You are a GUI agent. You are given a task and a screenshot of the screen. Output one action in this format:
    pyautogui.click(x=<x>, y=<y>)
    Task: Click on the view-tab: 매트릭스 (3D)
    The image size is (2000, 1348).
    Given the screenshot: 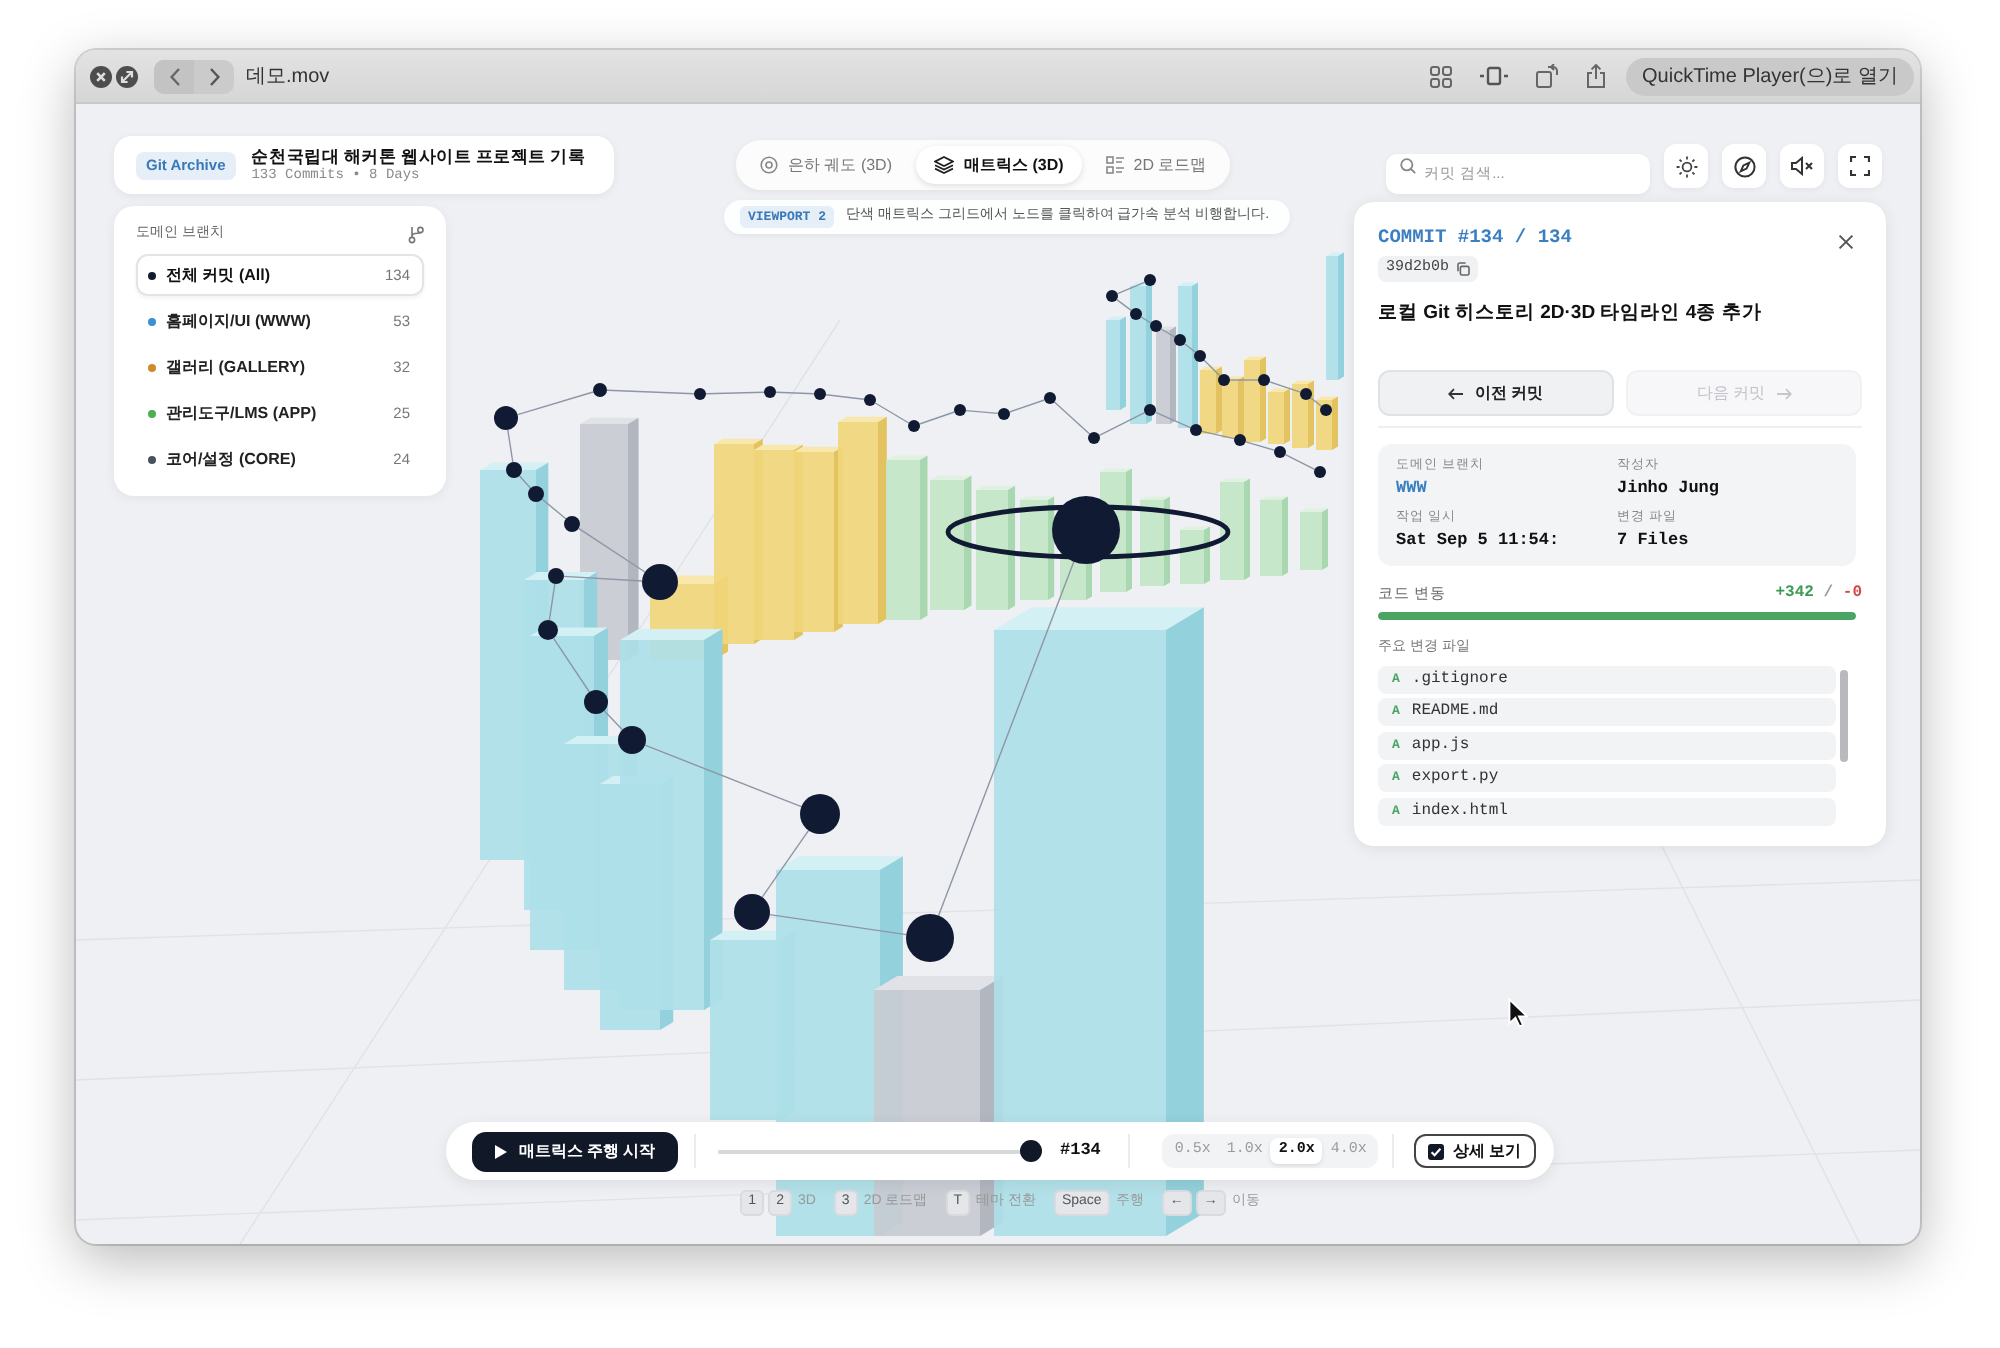 What is the action you would take?
    pyautogui.click(x=999, y=165)
    